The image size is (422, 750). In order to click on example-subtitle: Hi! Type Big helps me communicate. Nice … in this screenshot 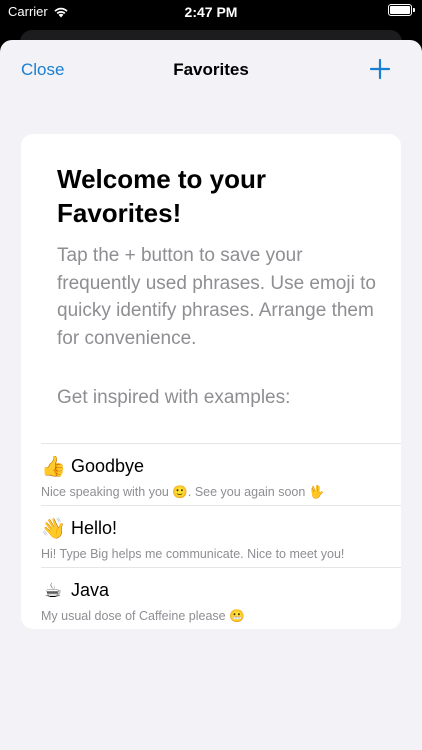, I will do `click(193, 554)`.